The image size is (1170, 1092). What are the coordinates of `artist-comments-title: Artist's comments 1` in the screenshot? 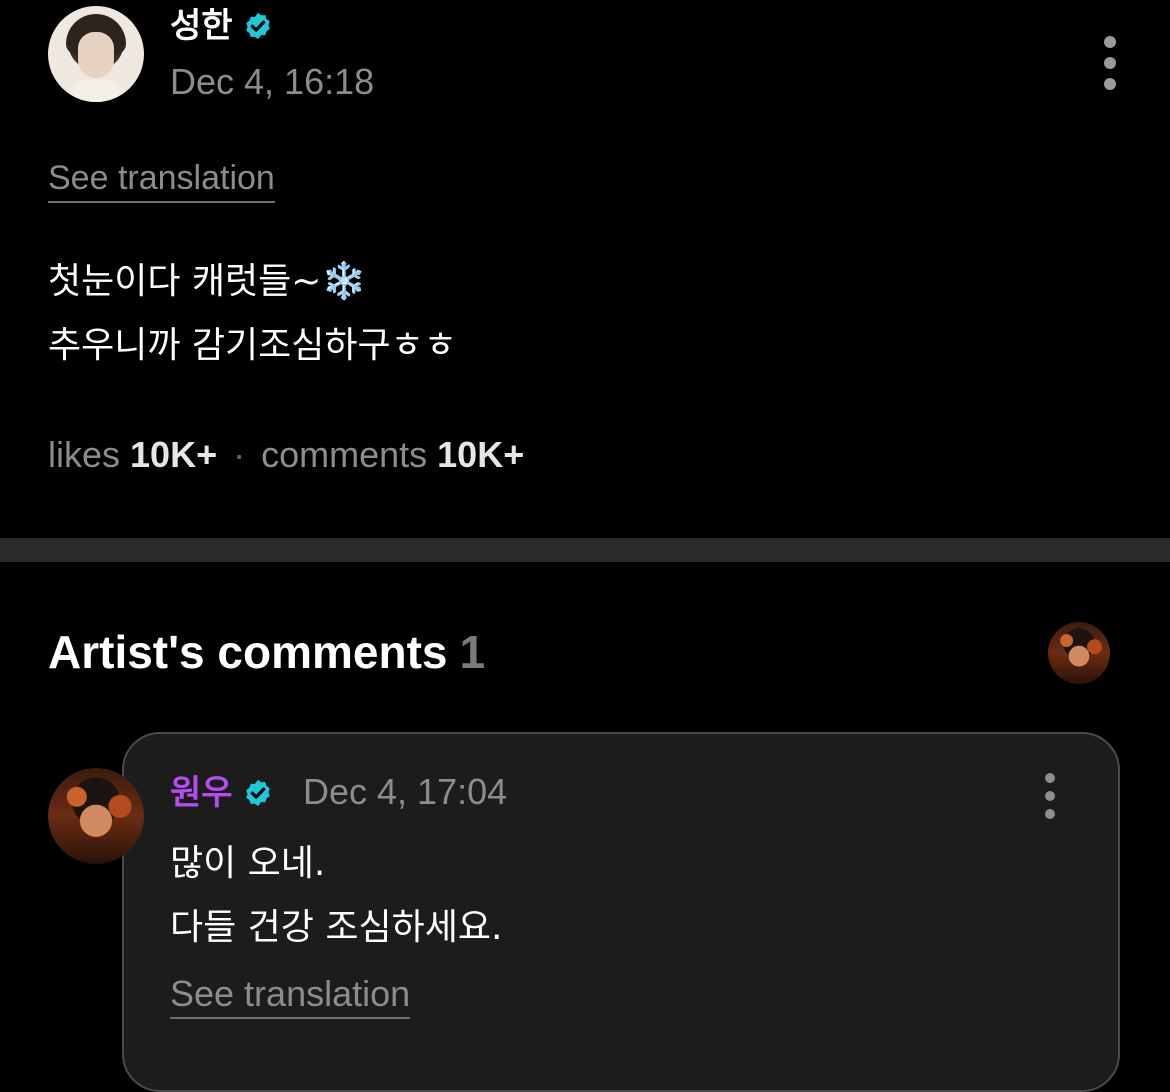 It's located at (266, 652).